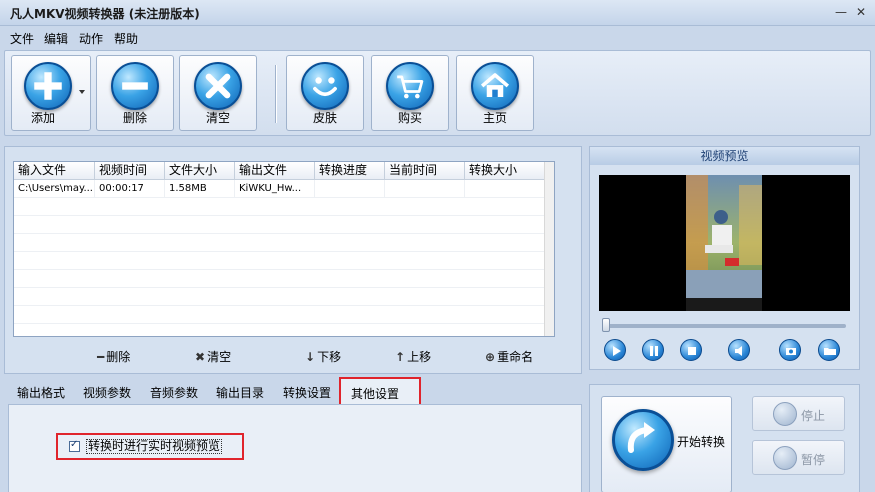  I want to click on realtime-preview-option: 转换时进行实时视频预览, so click(150, 446).